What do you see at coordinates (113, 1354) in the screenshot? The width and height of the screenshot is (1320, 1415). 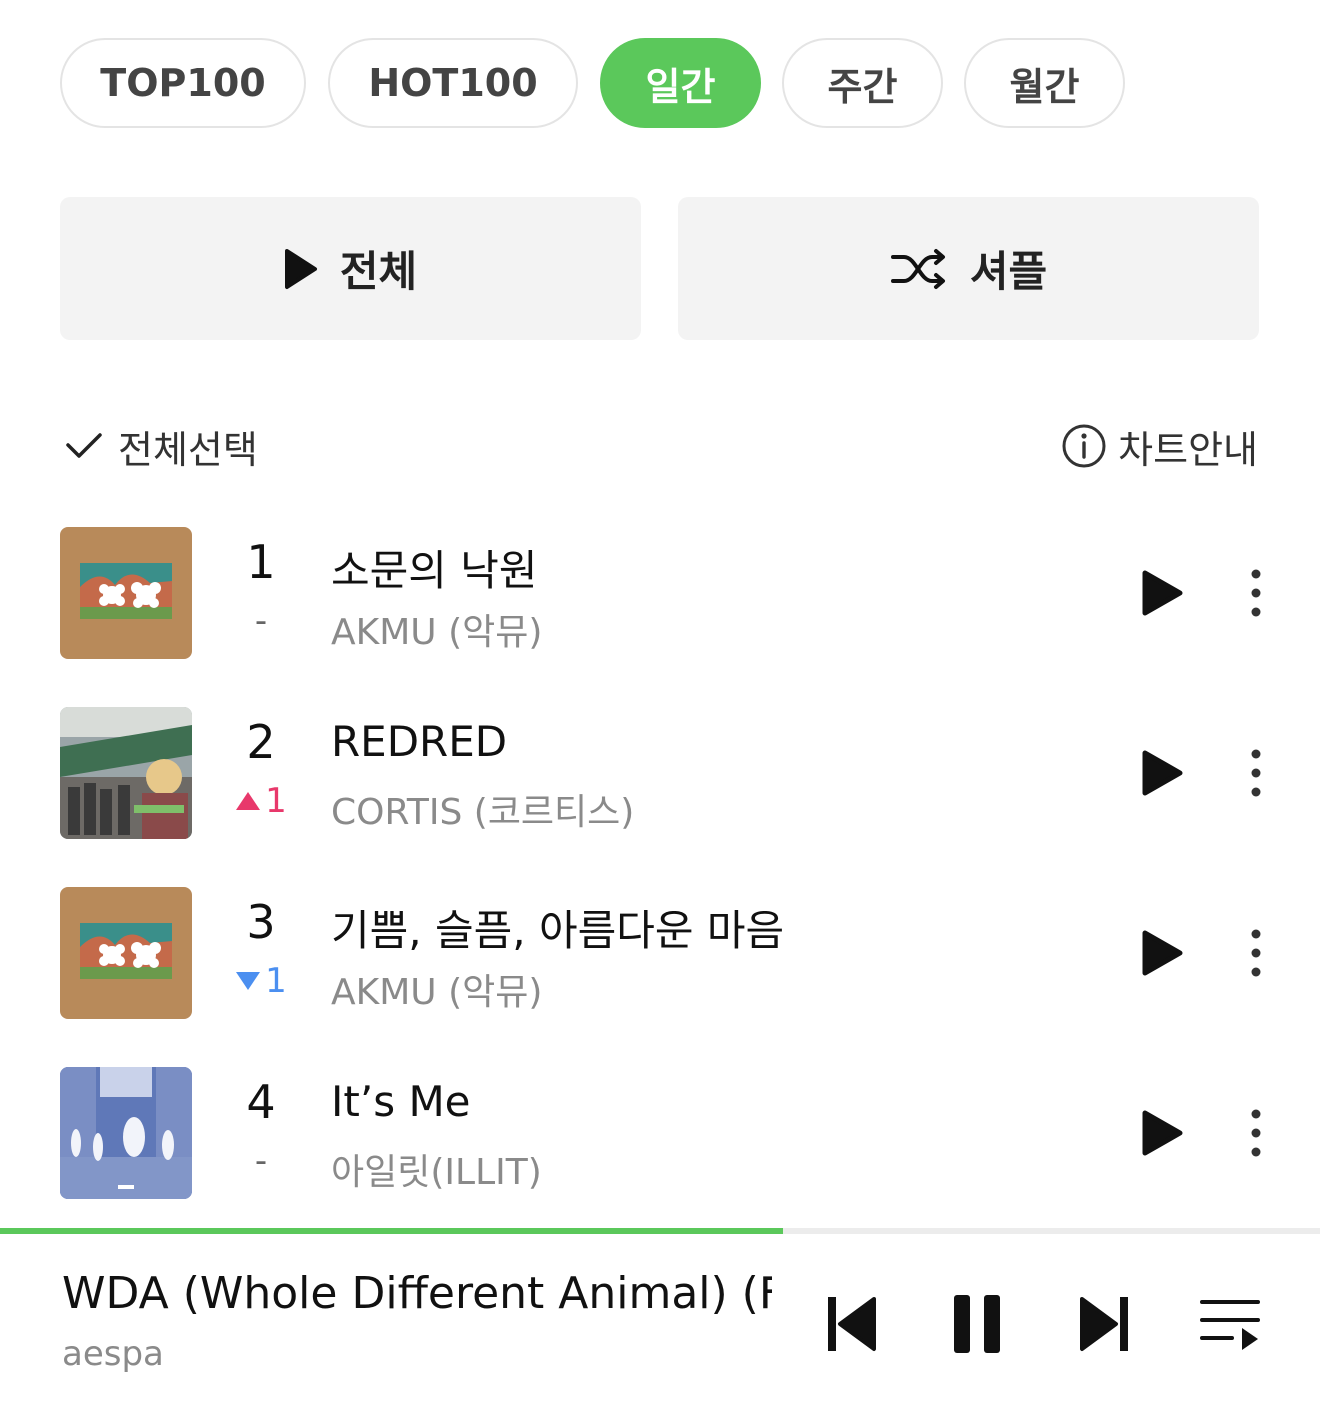 I see `now-playing-artist: aespa` at bounding box center [113, 1354].